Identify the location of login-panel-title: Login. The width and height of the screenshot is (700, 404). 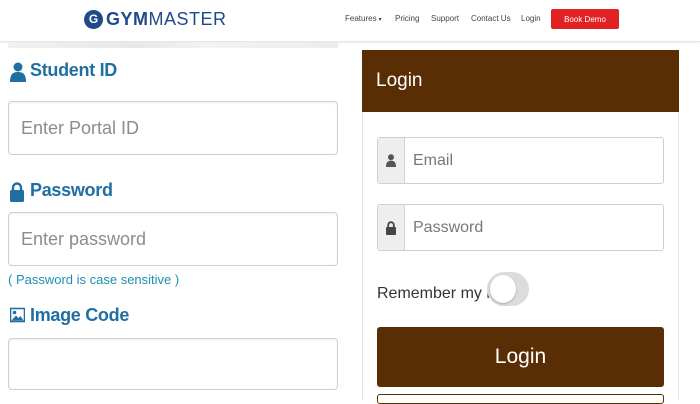
(399, 80).